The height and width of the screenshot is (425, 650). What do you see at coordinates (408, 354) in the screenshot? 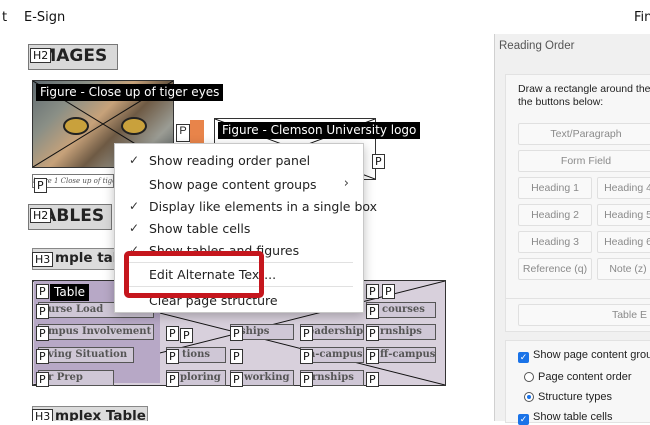
I see `cell-text-7: ff-campus` at bounding box center [408, 354].